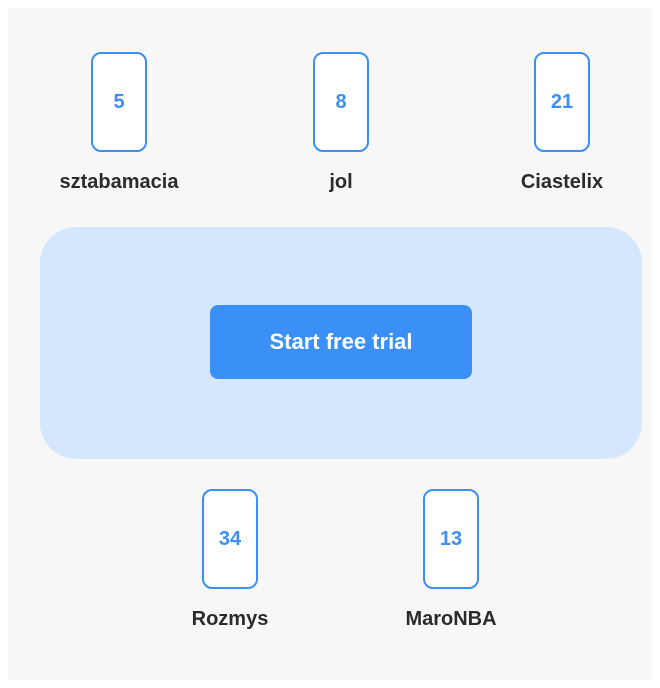 The height and width of the screenshot is (688, 660). I want to click on player-seat: 13 MaroNBA, so click(451, 560).